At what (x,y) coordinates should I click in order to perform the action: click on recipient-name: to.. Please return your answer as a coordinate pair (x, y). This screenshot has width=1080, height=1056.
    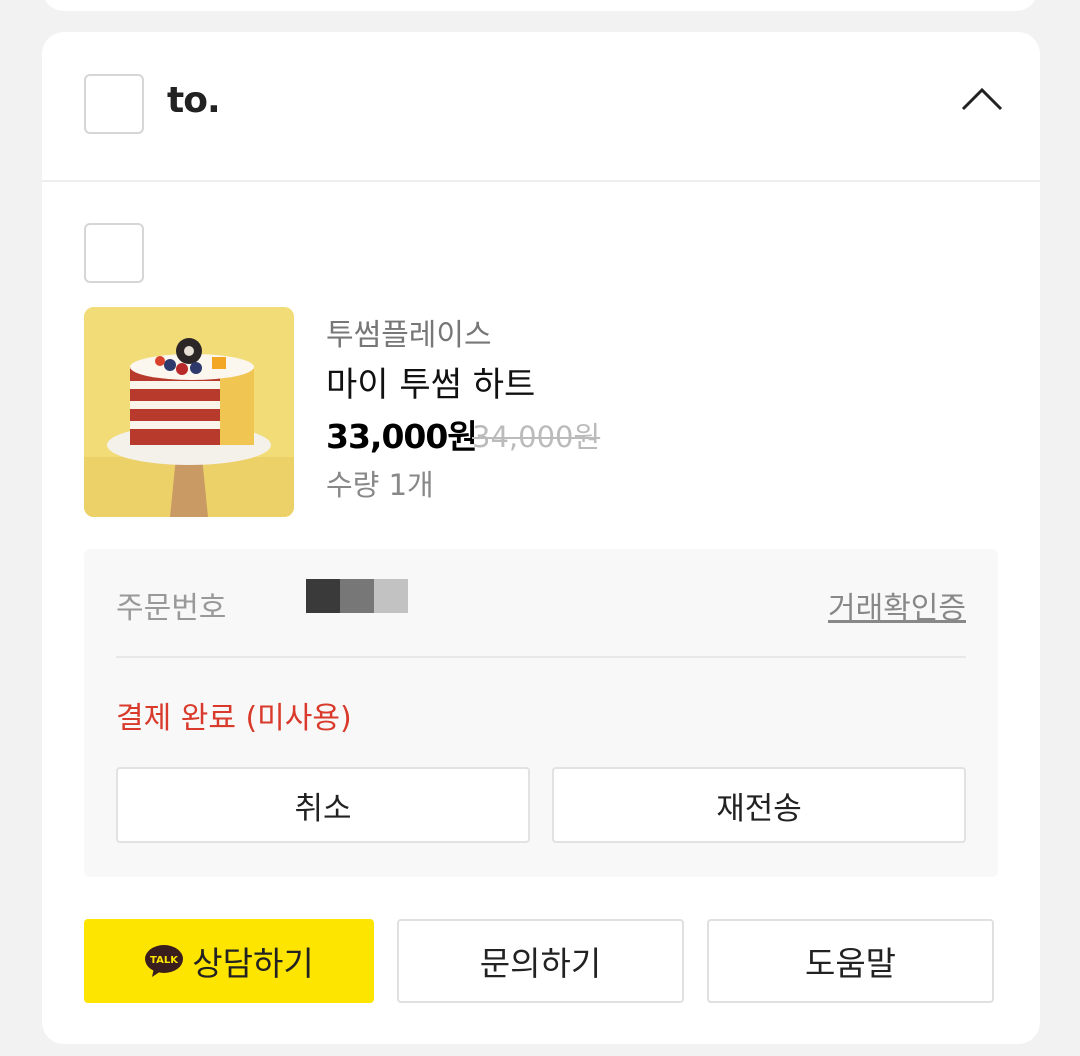
    Looking at the image, I should click on (194, 100).